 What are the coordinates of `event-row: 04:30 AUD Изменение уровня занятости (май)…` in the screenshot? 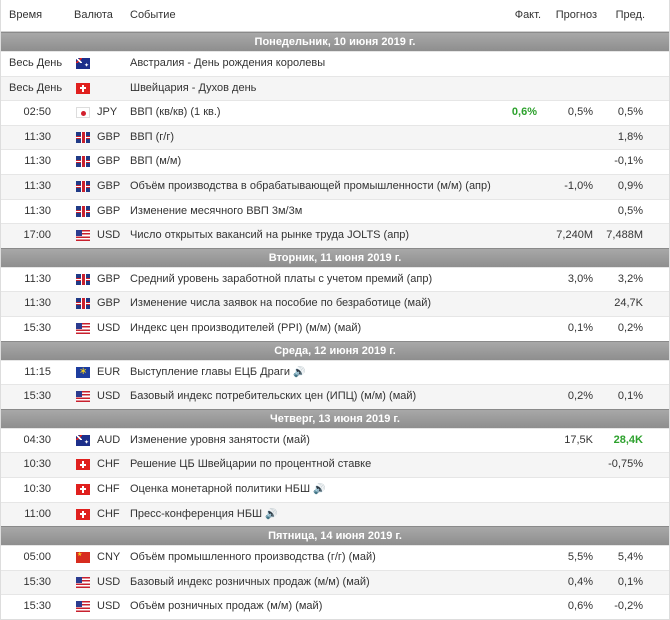 It's located at (335, 440).